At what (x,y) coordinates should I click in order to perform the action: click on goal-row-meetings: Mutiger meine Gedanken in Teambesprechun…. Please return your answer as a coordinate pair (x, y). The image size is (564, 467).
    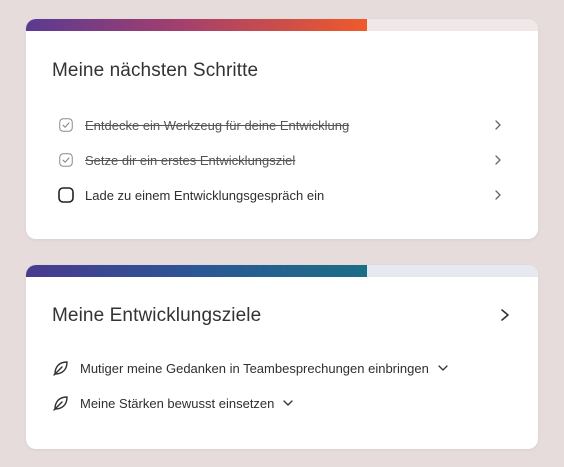
    Looking at the image, I should click on (250, 368).